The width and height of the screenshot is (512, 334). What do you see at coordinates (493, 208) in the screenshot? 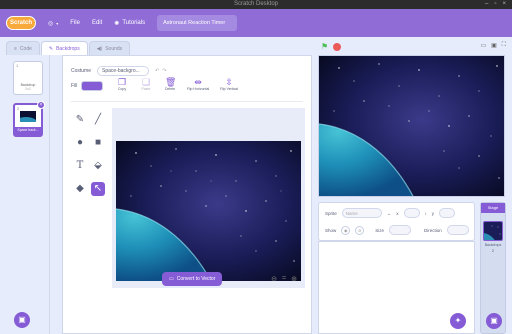
I see `stage-header-label: Stage` at bounding box center [493, 208].